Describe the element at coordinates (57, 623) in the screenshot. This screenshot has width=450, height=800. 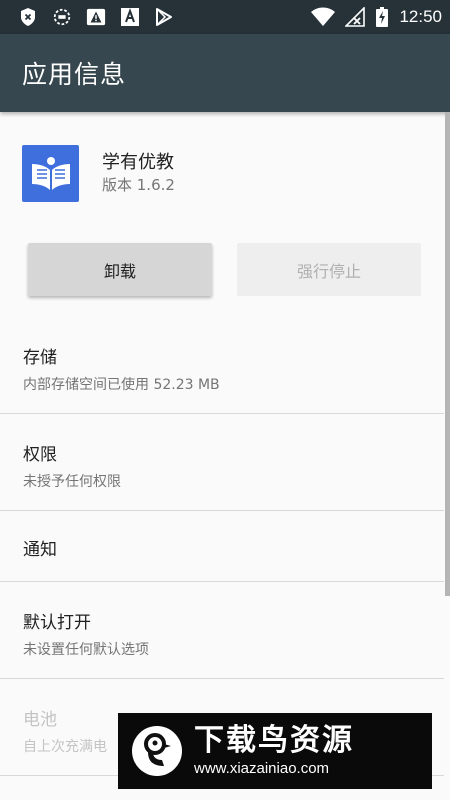
I see `row-title: 默认打开` at that location.